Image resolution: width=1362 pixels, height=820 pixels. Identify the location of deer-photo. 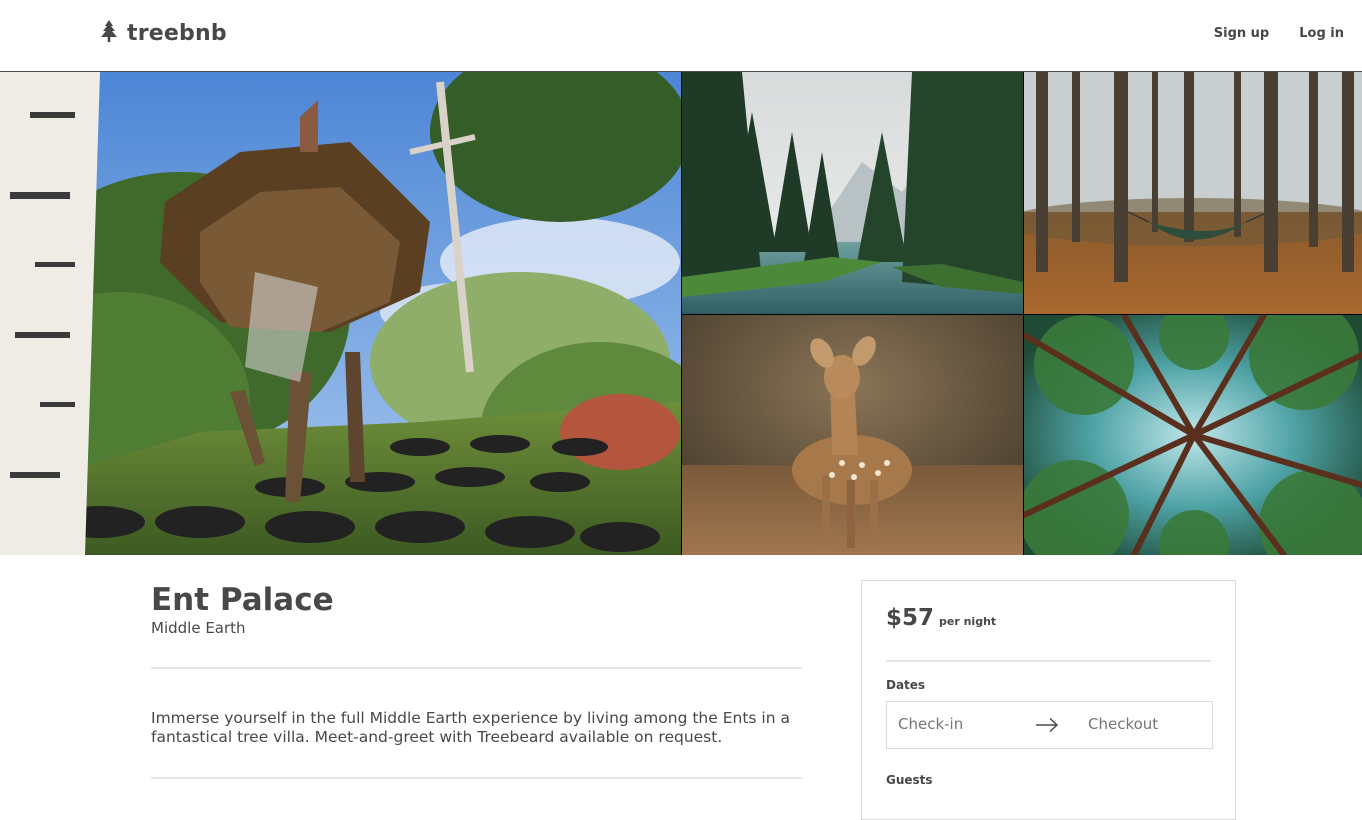
(852, 435).